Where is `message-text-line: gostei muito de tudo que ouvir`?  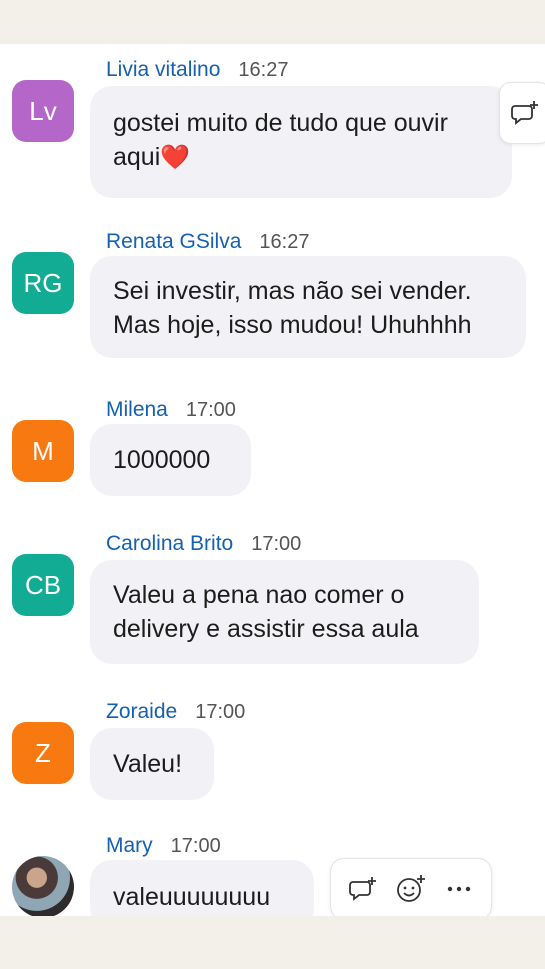 message-text-line: gostei muito de tudo que ouvir is located at coordinates (280, 123).